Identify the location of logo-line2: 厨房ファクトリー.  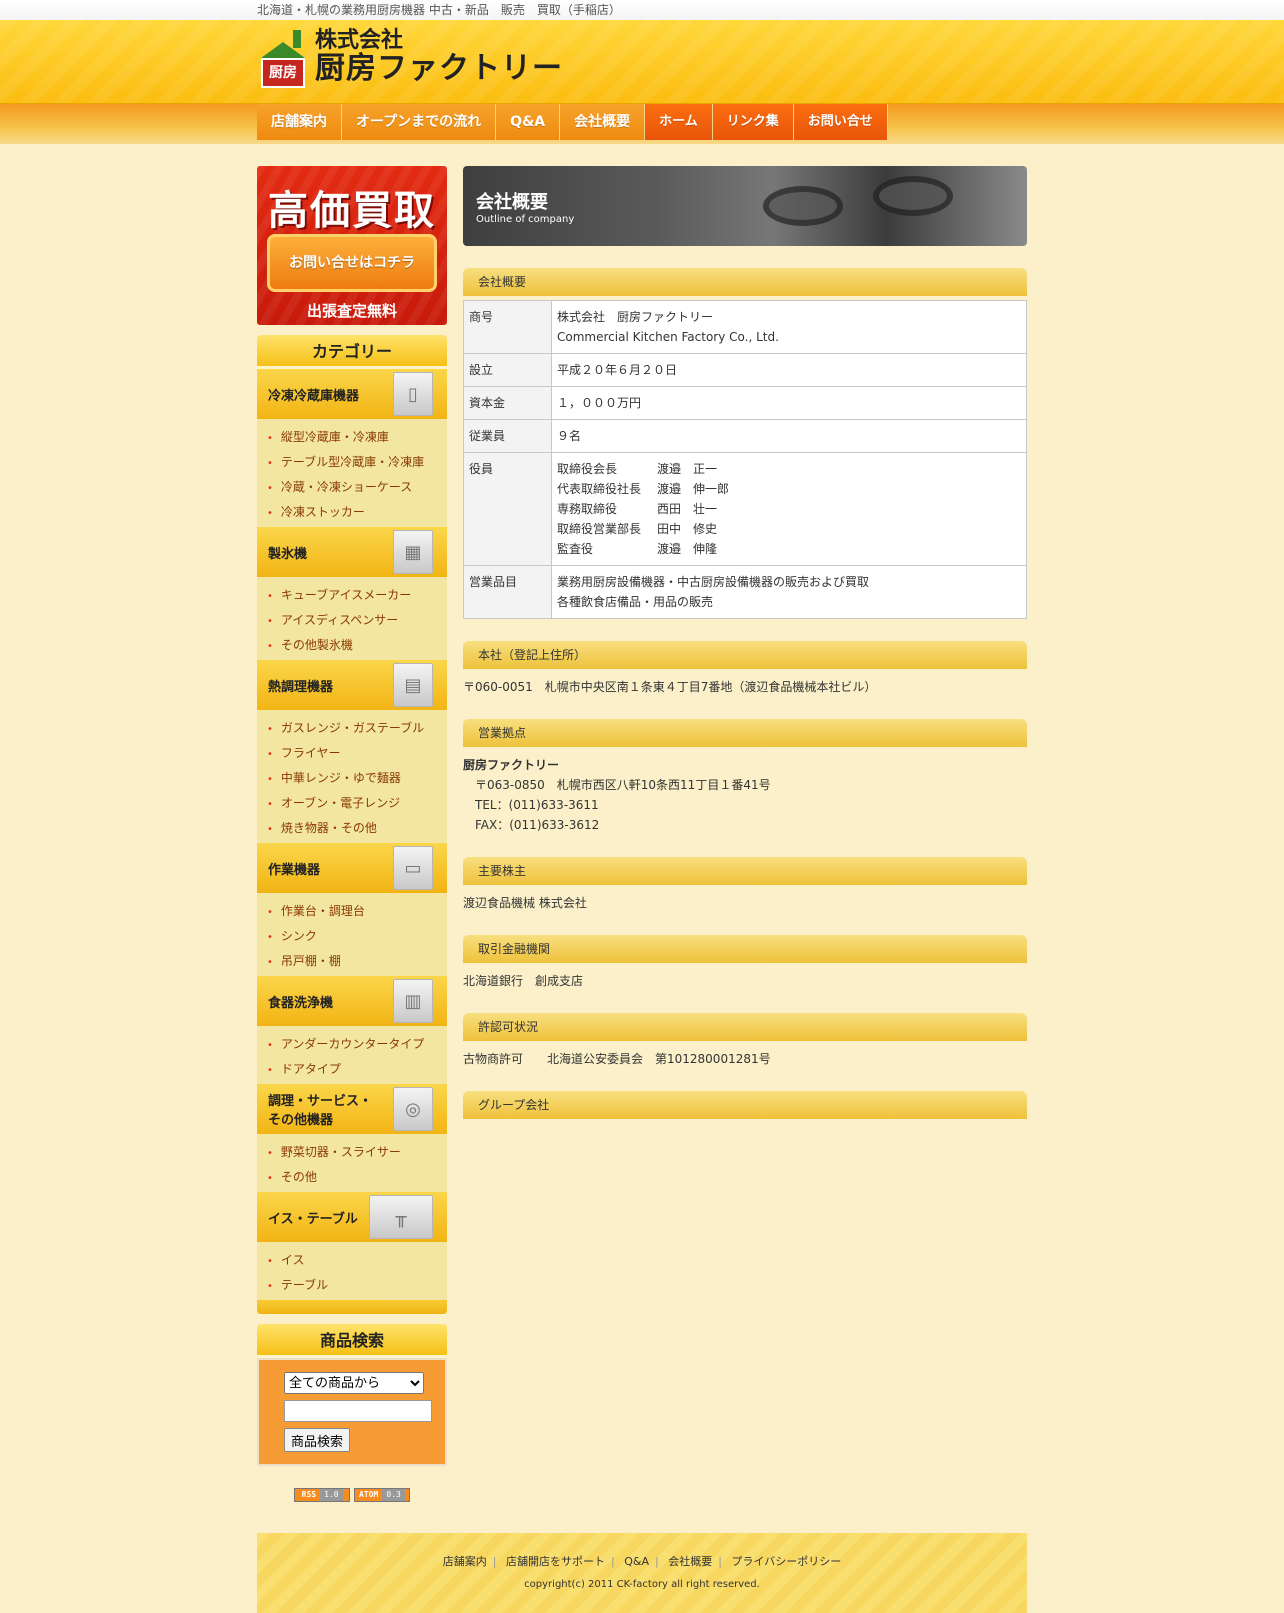
(439, 68).